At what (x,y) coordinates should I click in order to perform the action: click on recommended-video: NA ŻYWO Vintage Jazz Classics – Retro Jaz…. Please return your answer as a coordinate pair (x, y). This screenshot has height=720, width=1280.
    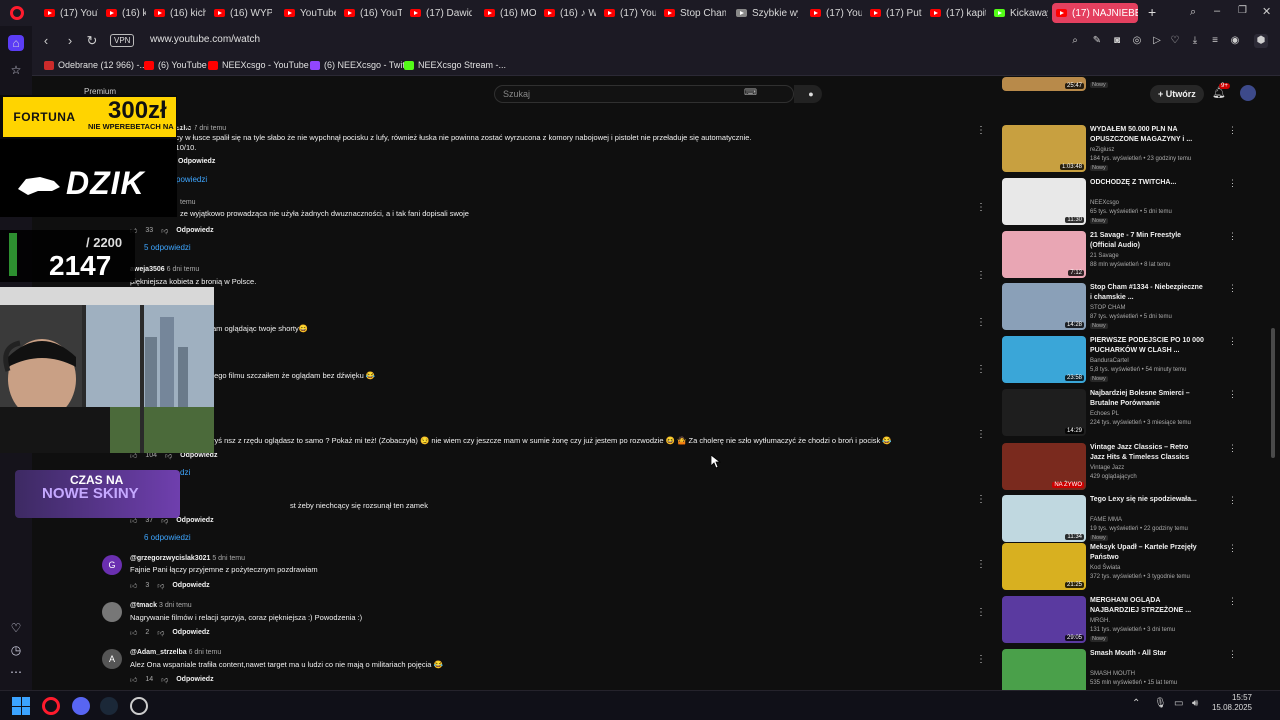
    Looking at the image, I should click on (1127, 467).